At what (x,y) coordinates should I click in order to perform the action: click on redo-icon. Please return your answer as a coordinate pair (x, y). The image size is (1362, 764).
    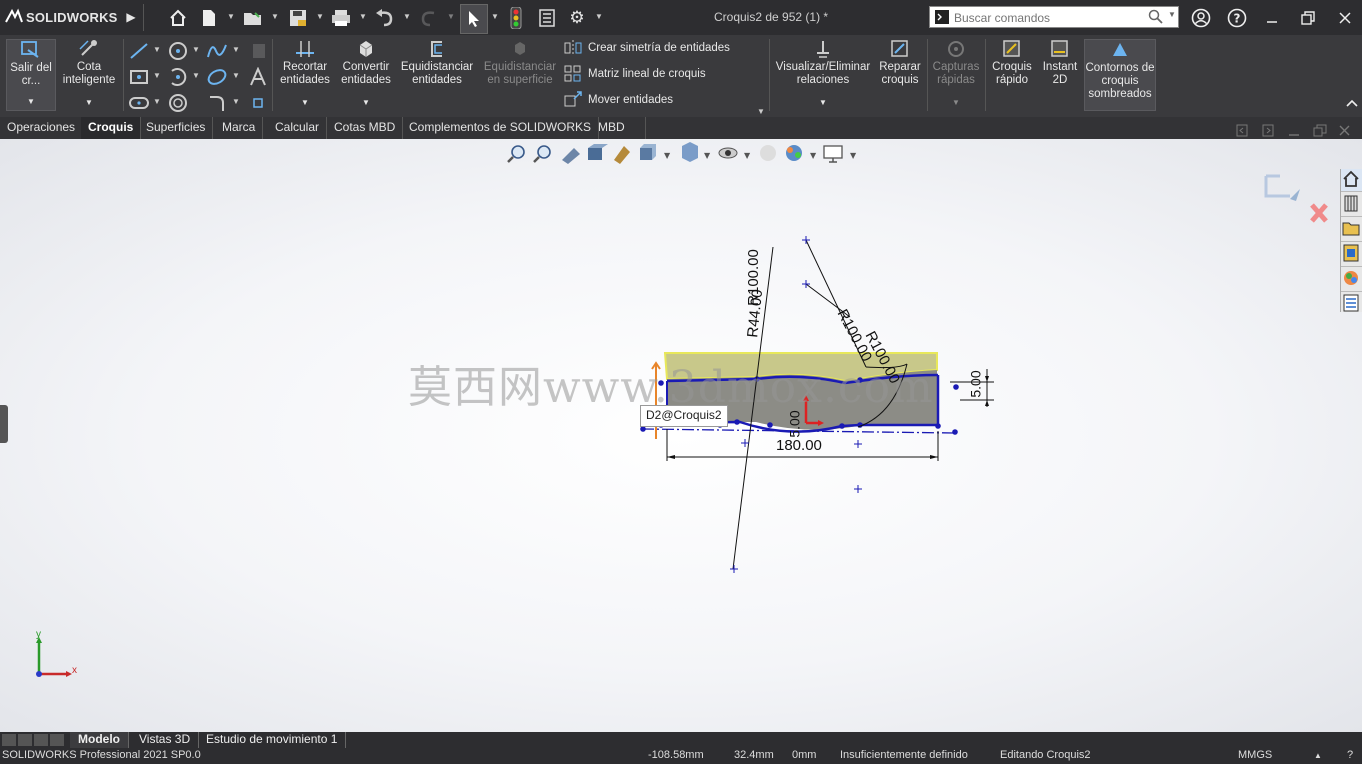
    Looking at the image, I should click on (429, 18).